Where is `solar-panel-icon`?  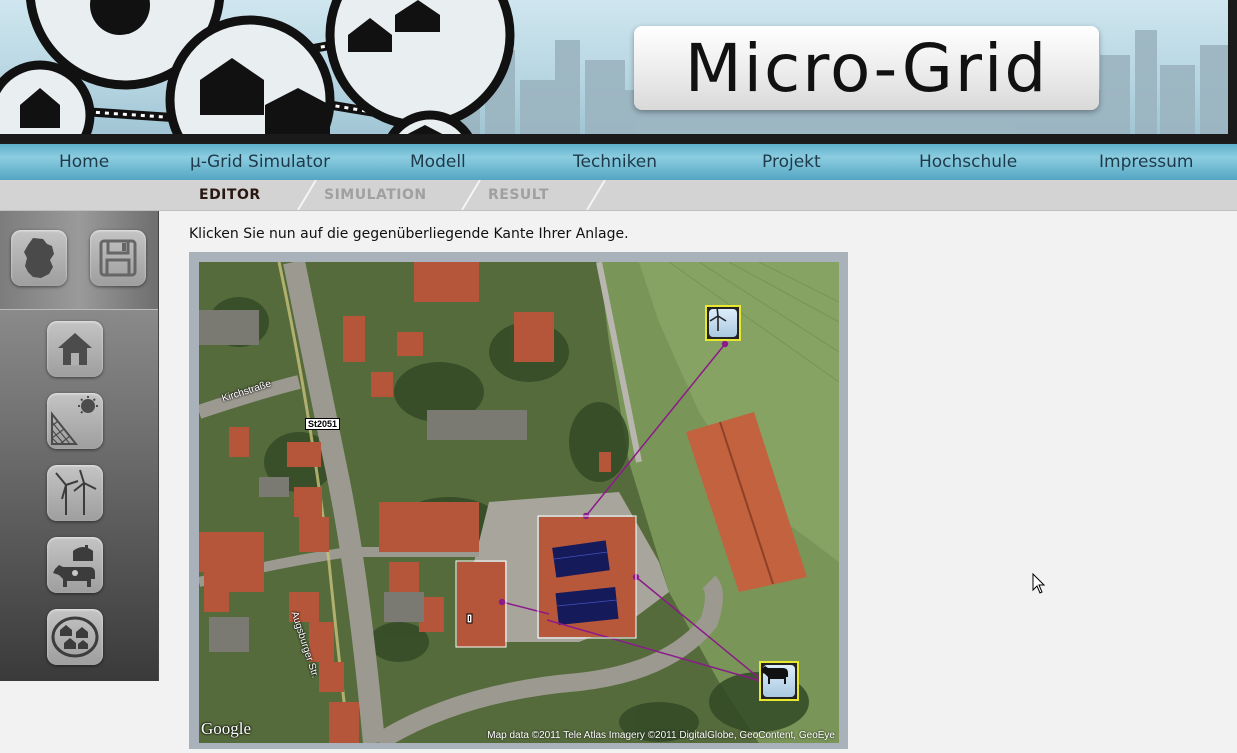 solar-panel-icon is located at coordinates (74, 420).